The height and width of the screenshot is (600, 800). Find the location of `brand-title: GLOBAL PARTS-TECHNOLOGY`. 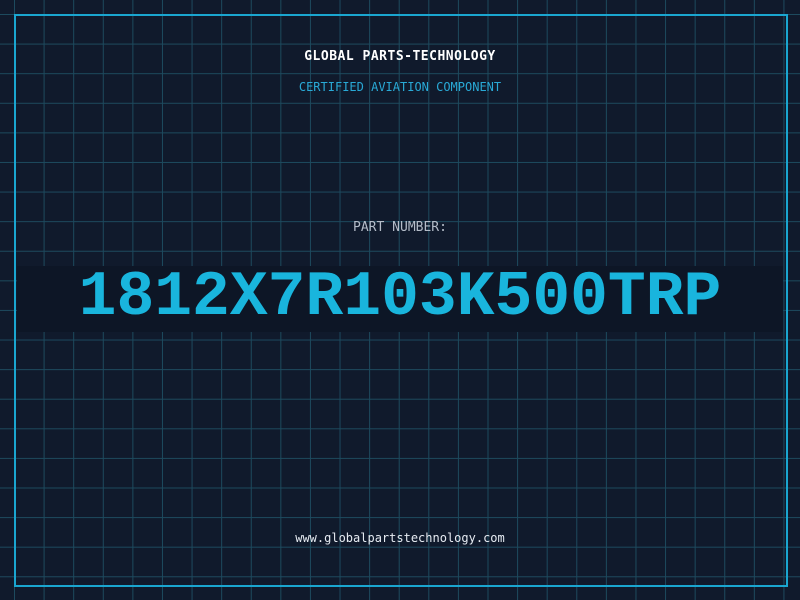

brand-title: GLOBAL PARTS-TECHNOLOGY is located at coordinates (400, 56).